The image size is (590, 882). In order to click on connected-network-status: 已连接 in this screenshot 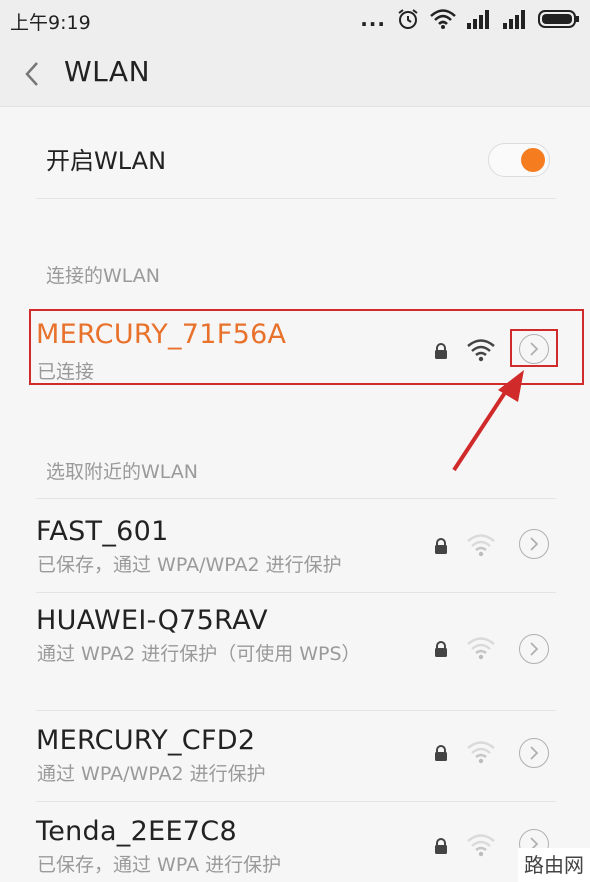, I will do `click(66, 372)`.